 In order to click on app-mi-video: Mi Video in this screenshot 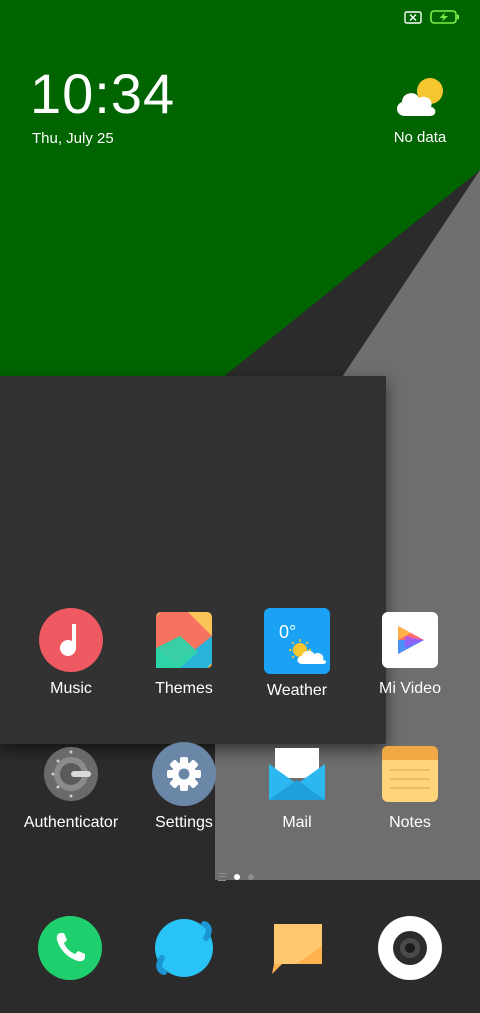, I will do `click(410, 653)`.